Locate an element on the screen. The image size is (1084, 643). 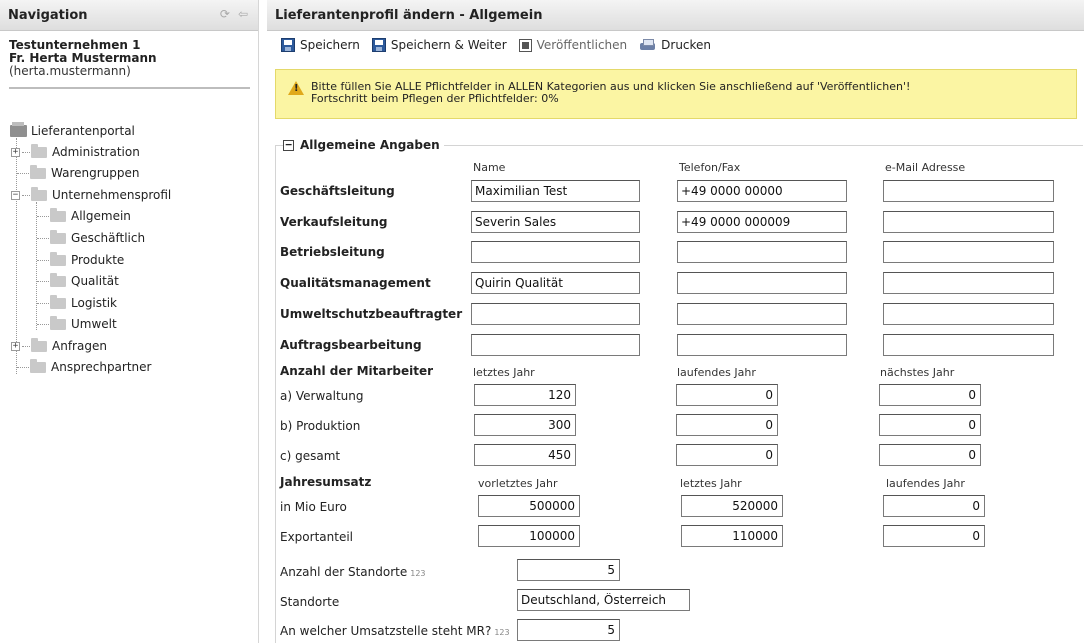
sidebar-item-label: Unternehmensprofil is located at coordinates (112, 195).